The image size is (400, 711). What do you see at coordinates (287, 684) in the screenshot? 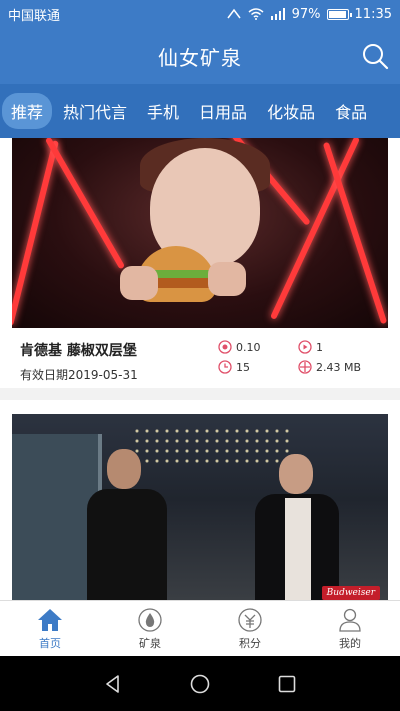
I see `recent-apps-icon` at bounding box center [287, 684].